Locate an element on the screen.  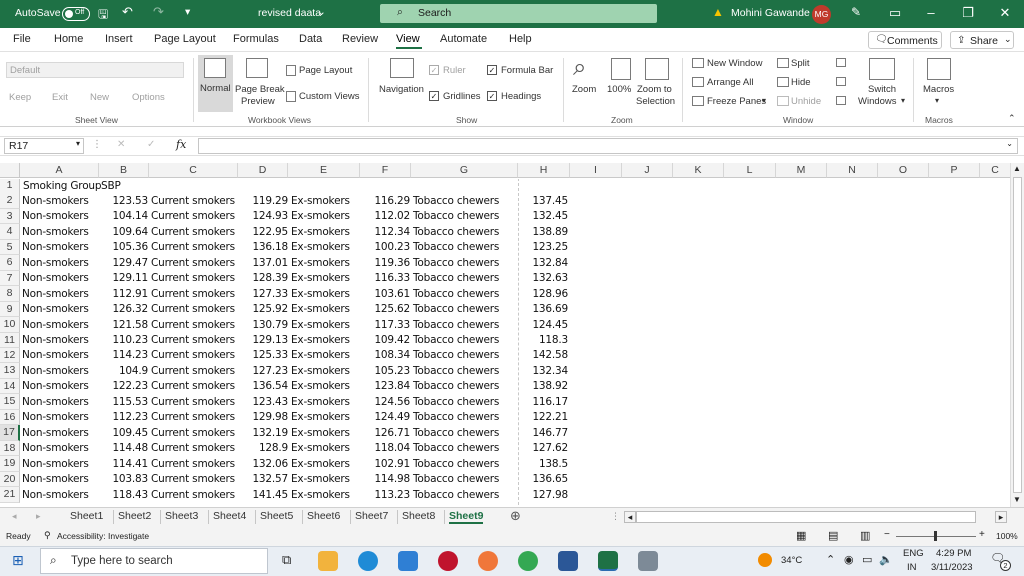
tab-insert: Insert is located at coordinates (119, 39).